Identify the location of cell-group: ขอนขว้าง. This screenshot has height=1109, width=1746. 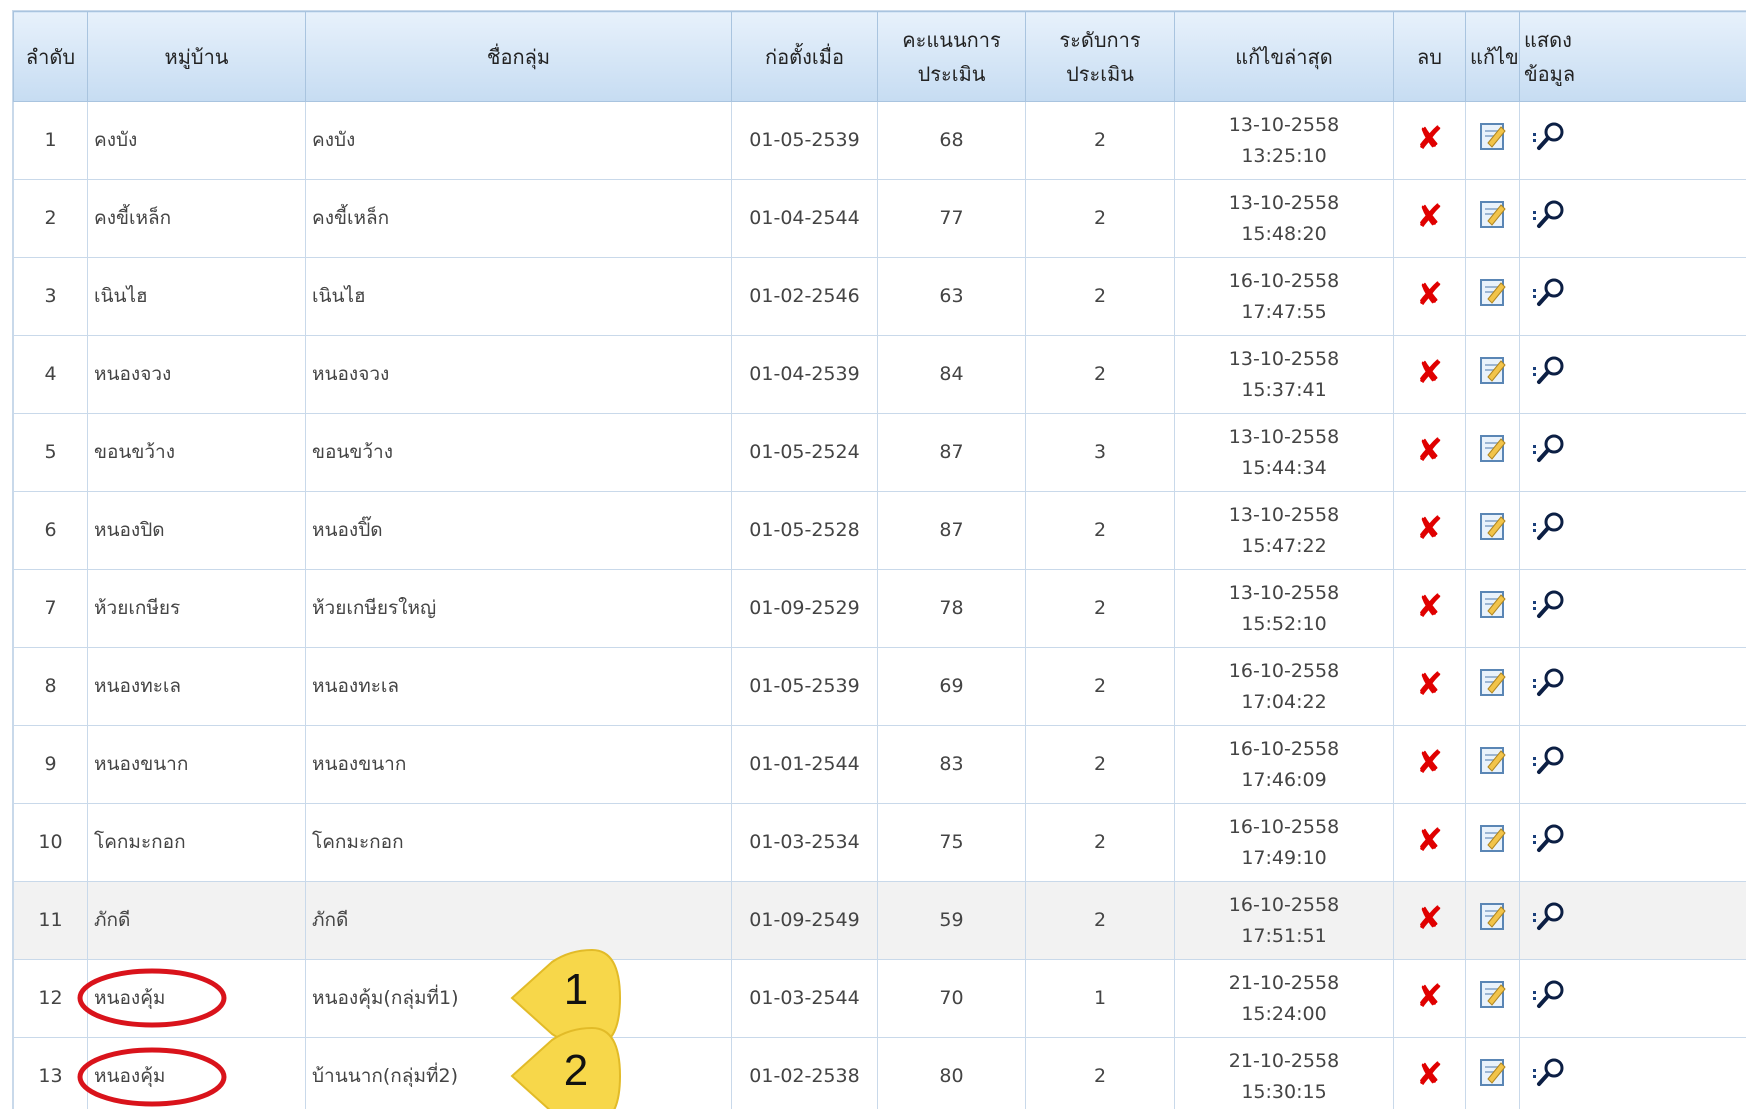
(518, 452).